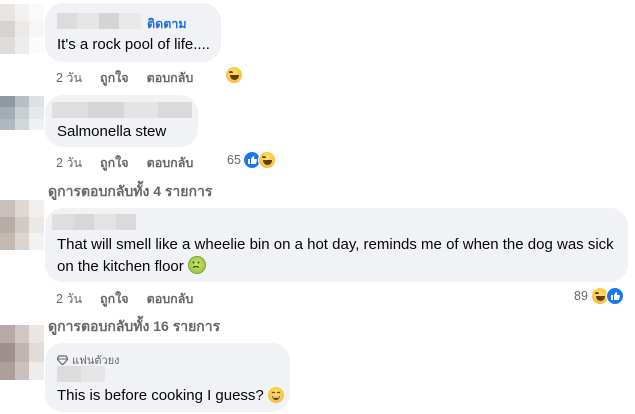 The height and width of the screenshot is (414, 635). I want to click on follow-link: ติดตาม, so click(167, 24).